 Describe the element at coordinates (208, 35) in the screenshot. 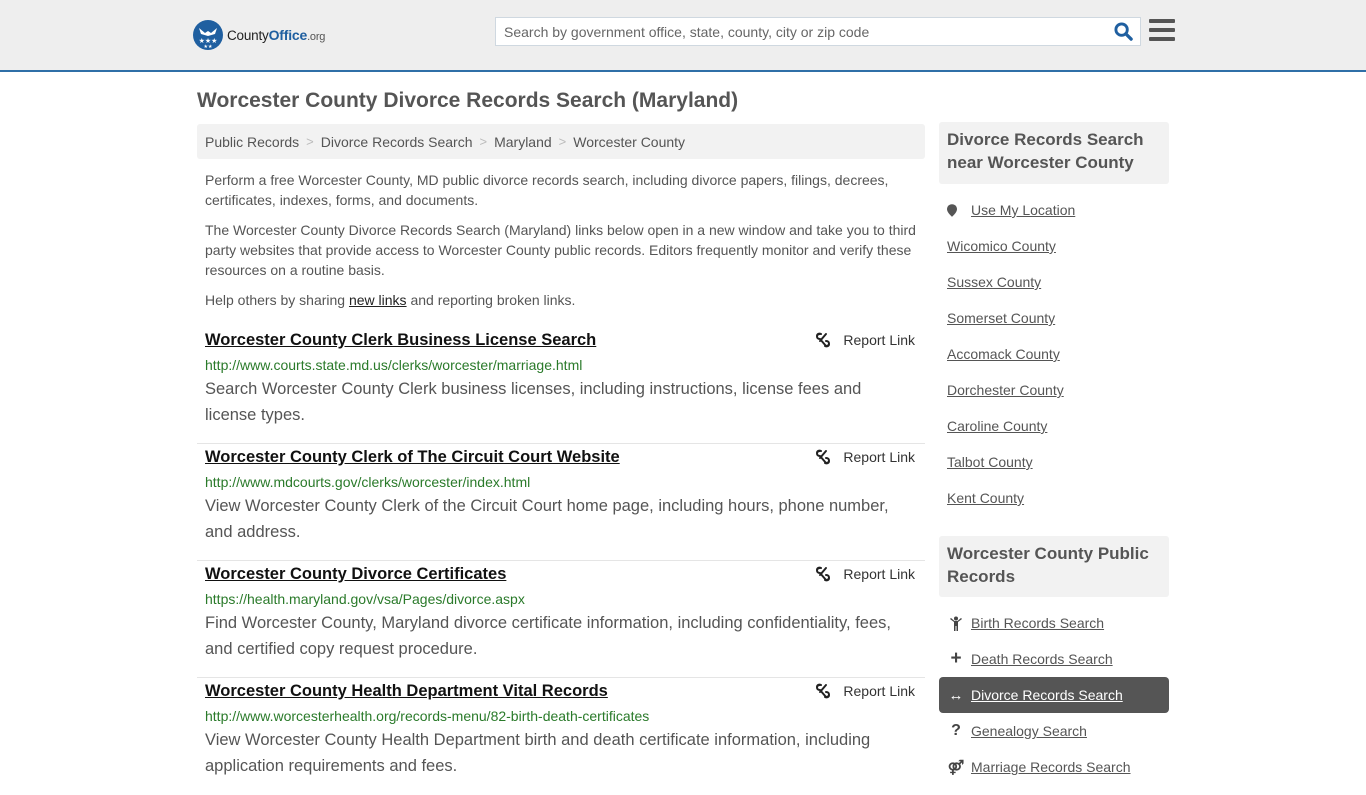

I see `eagle-stars-logo-icon: ★★★ ★★` at that location.